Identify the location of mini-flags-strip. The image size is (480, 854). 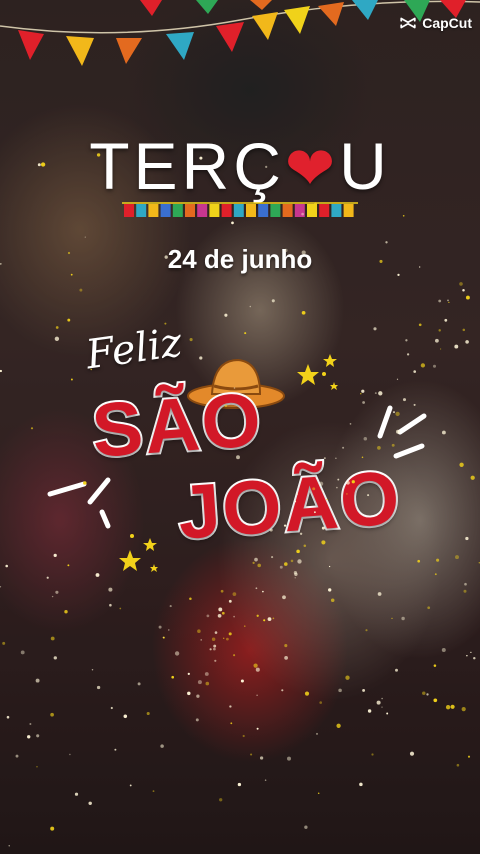
(240, 209).